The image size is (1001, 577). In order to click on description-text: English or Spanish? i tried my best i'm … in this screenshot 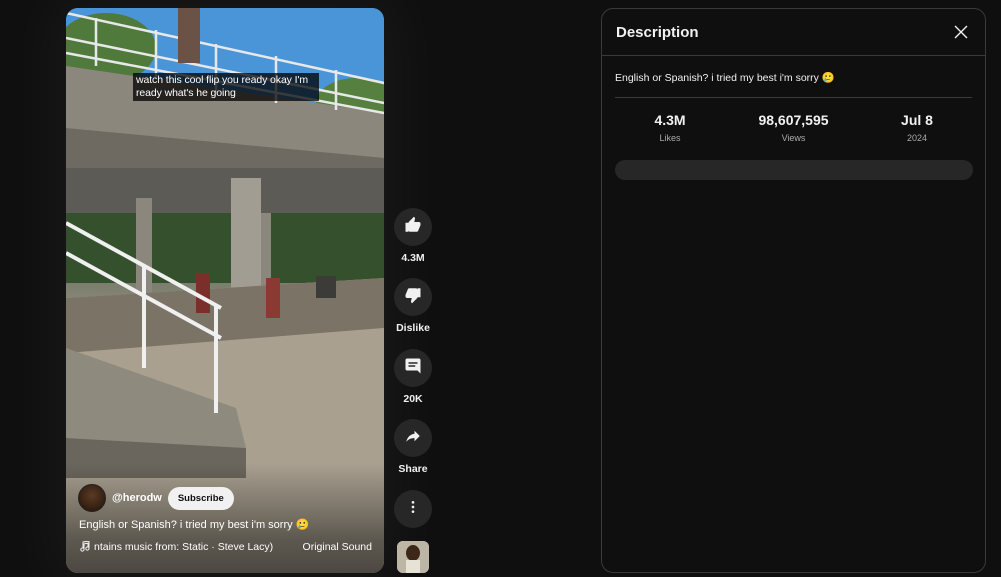, I will do `click(725, 78)`.